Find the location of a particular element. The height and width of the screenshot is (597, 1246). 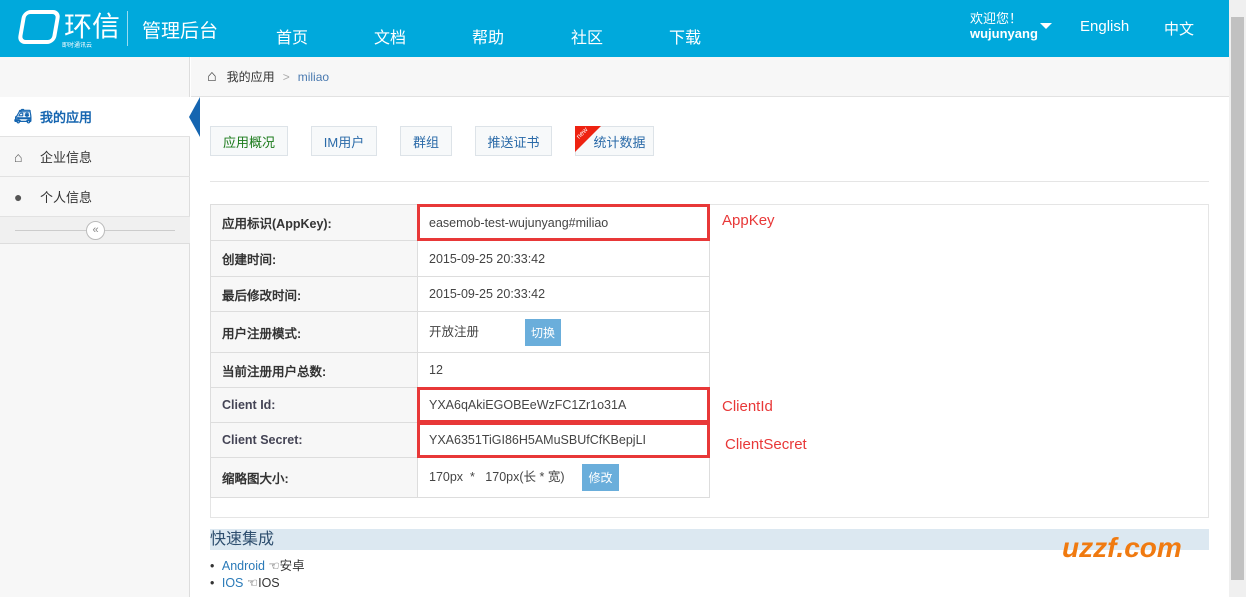

switch-button: 切换 is located at coordinates (543, 332).